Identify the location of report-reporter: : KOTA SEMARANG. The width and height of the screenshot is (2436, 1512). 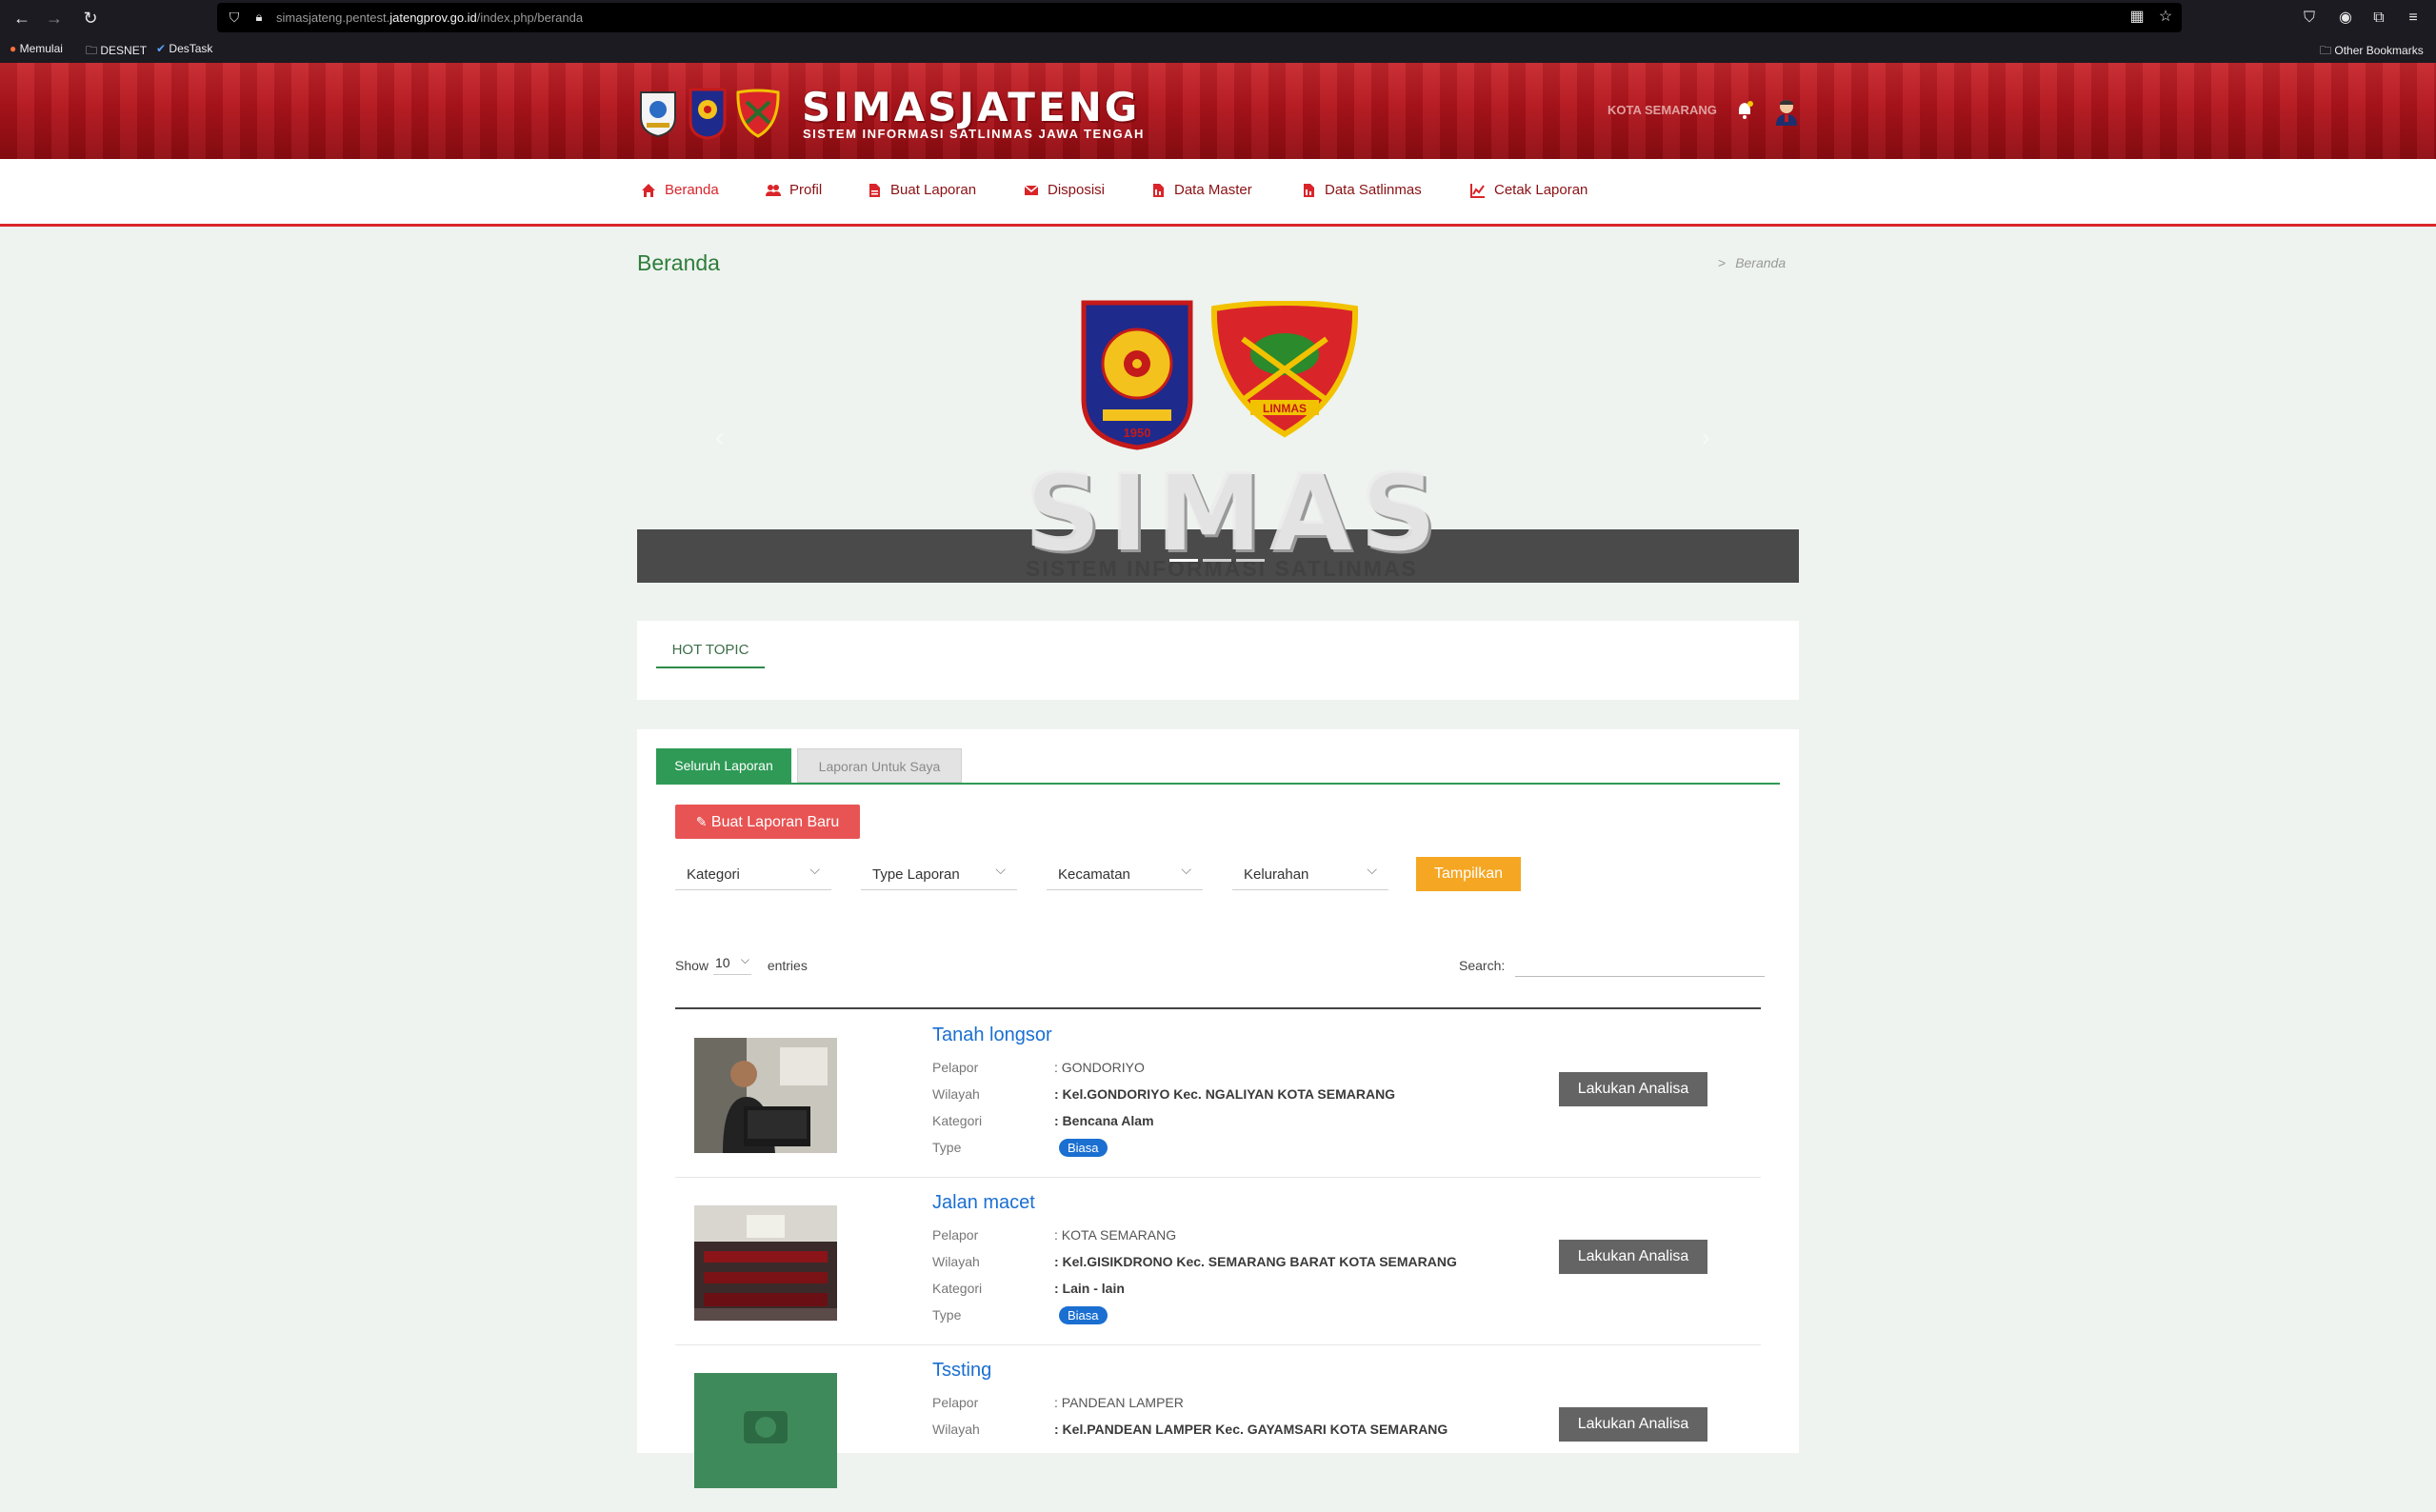
(1115, 1235).